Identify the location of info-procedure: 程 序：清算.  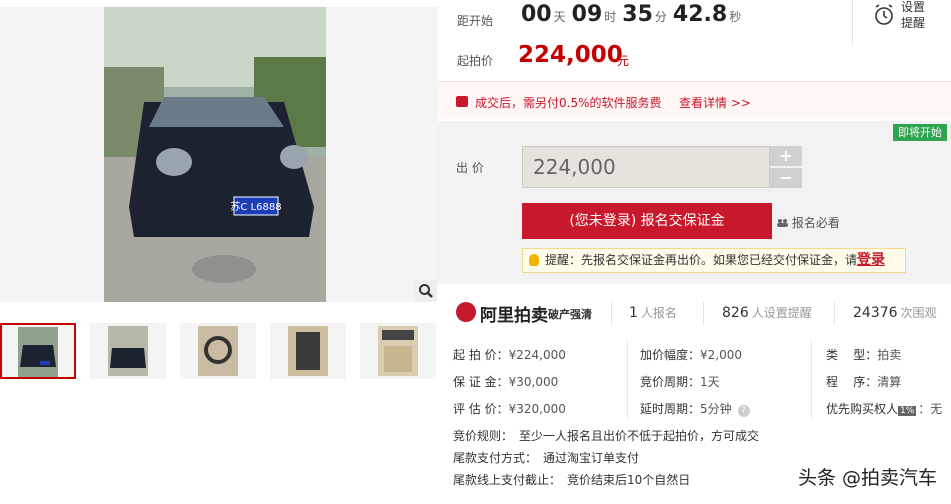
(863, 381).